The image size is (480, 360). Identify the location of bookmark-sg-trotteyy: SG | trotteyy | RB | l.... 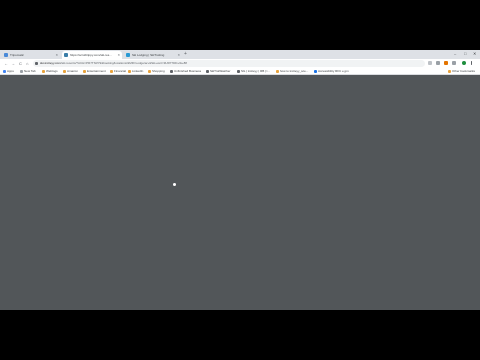
(253, 71).